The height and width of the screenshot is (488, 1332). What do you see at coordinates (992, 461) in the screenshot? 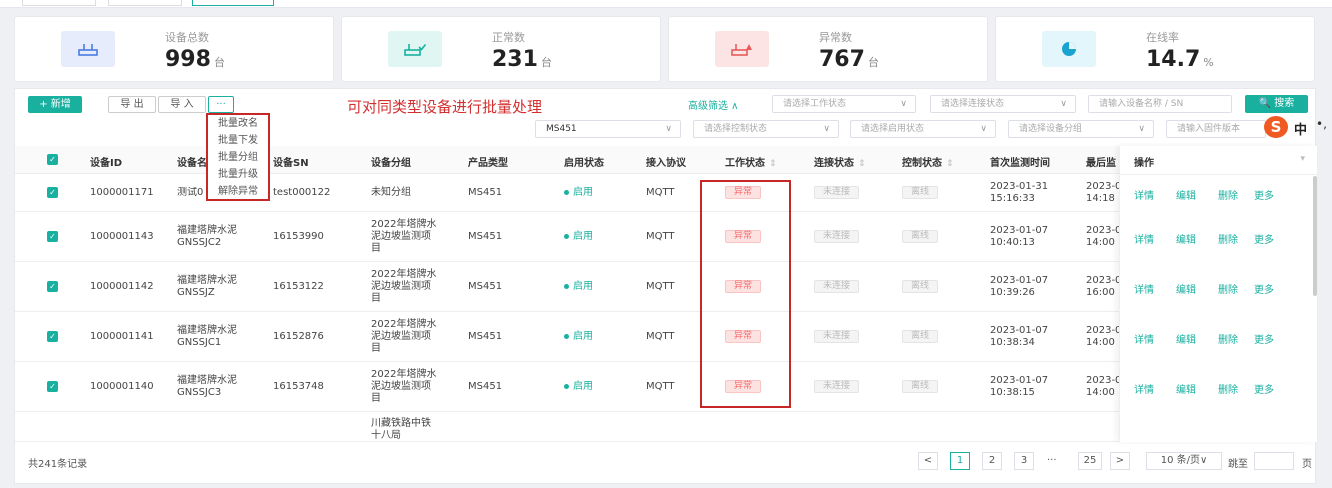
I see `page-2: 2` at bounding box center [992, 461].